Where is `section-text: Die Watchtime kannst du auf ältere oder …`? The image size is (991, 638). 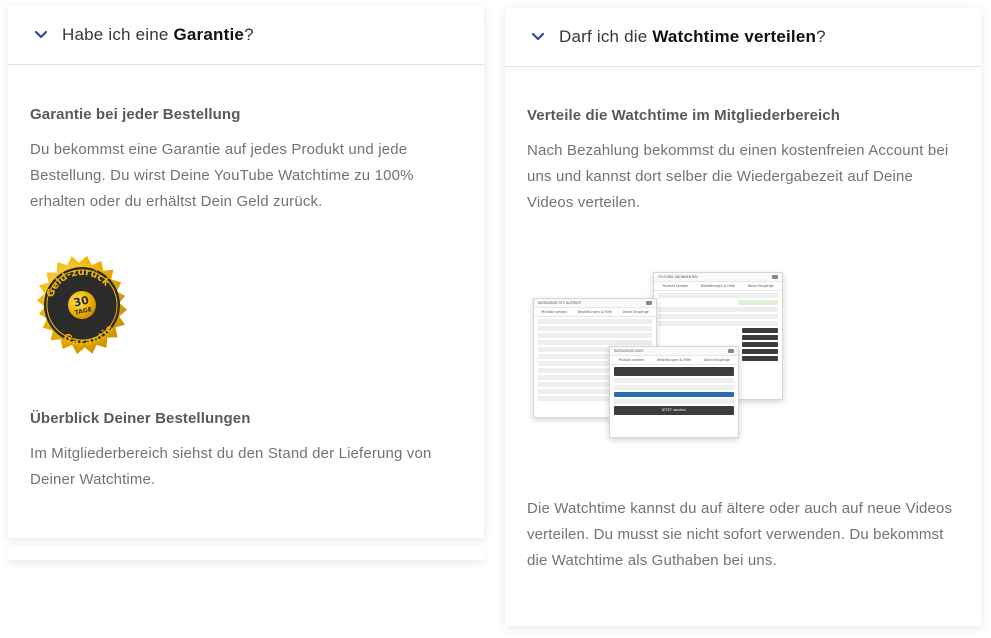
section-text: Die Watchtime kannst du auf ältere oder … is located at coordinates (740, 534).